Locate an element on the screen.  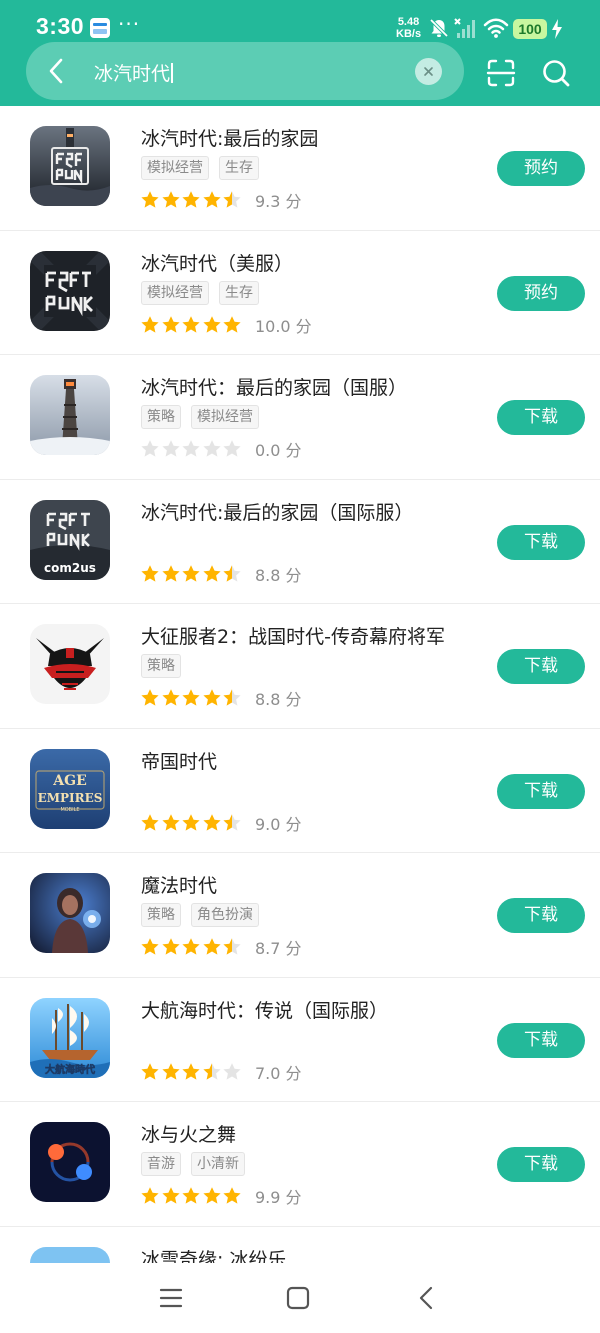
rating: 9.3 分 is located at coordinates (221, 200).